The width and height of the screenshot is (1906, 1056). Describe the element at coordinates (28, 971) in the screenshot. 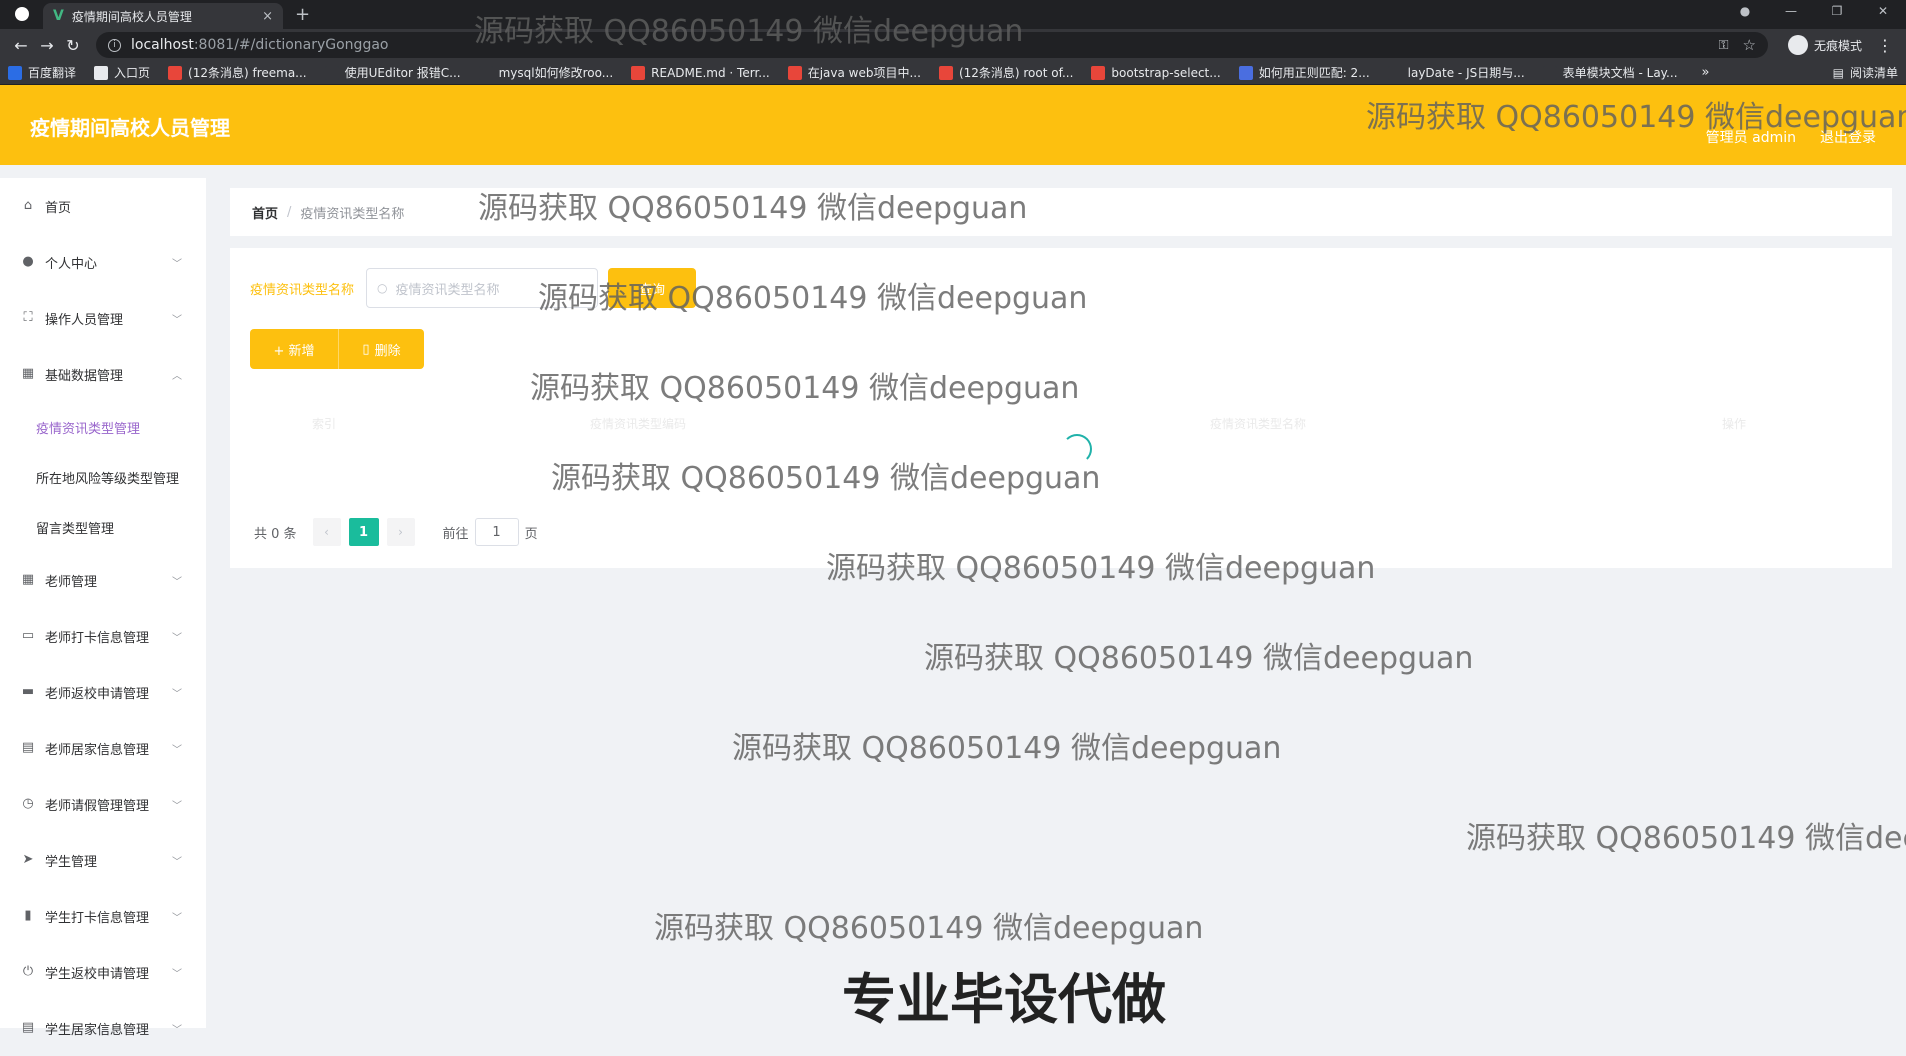

I see `power-icon: ⏻` at that location.